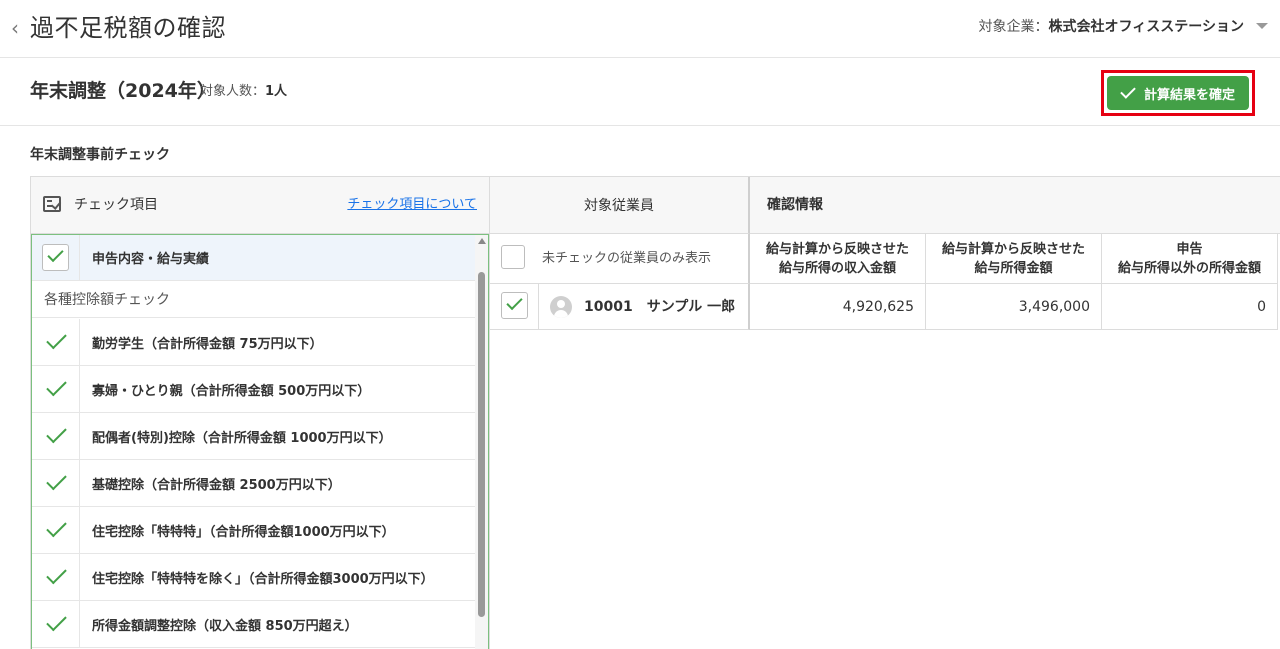 The image size is (1280, 649). Describe the element at coordinates (838, 307) in the screenshot. I see `cell-income-amount: 4,920,625` at that location.